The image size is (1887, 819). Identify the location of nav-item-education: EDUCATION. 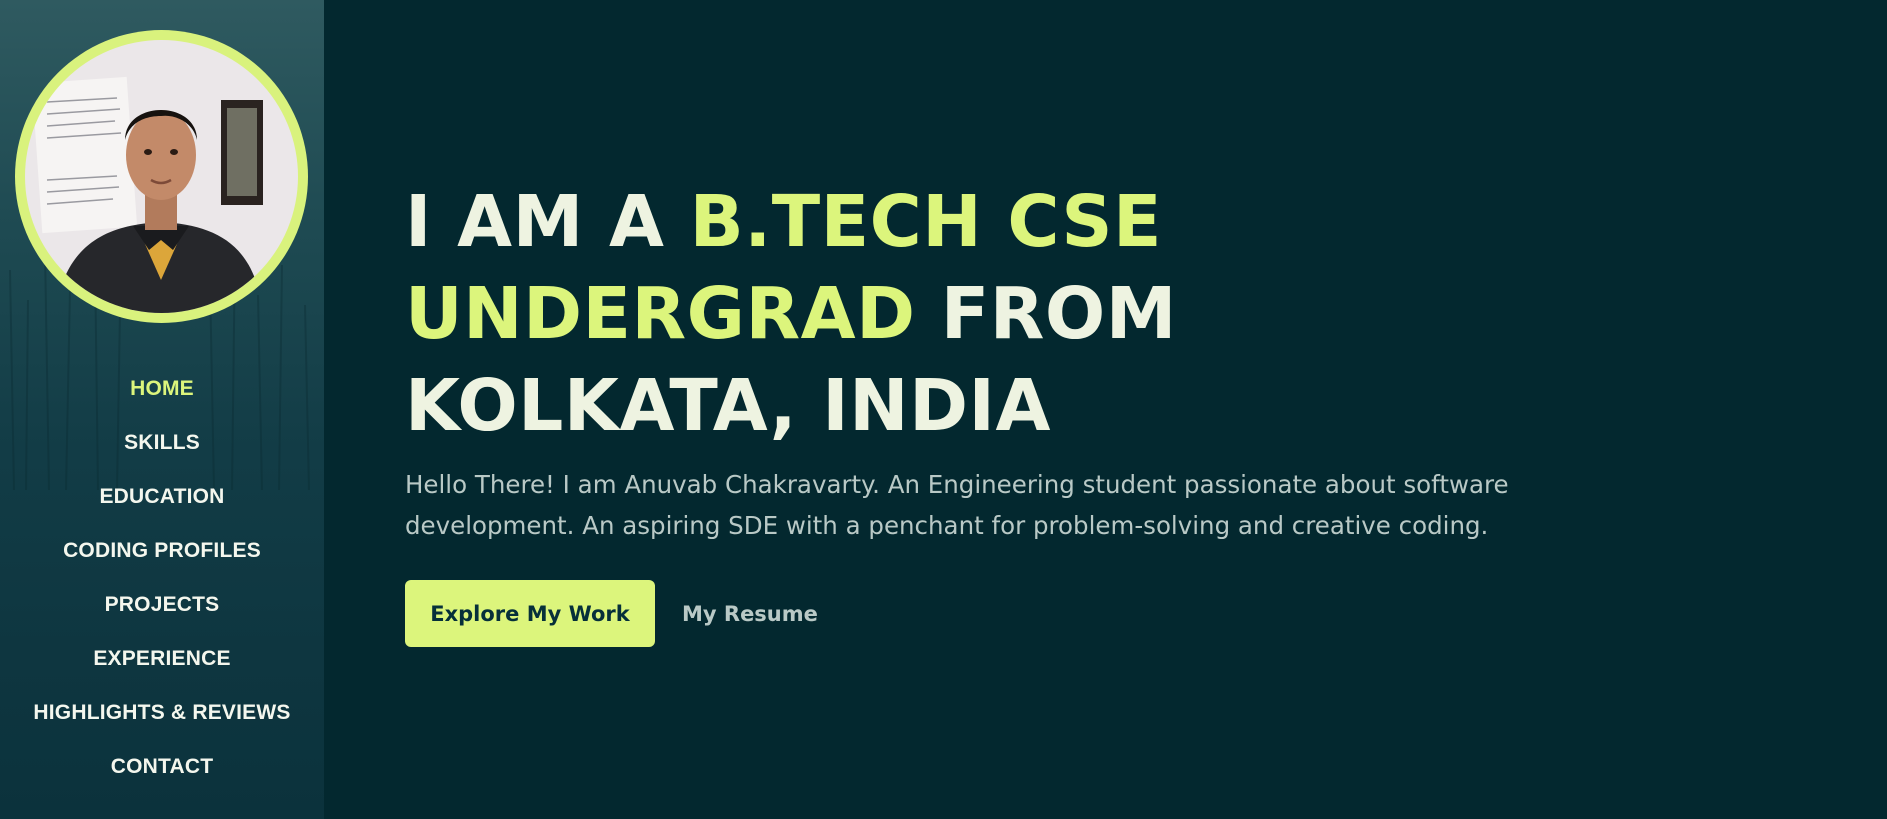
(162, 497).